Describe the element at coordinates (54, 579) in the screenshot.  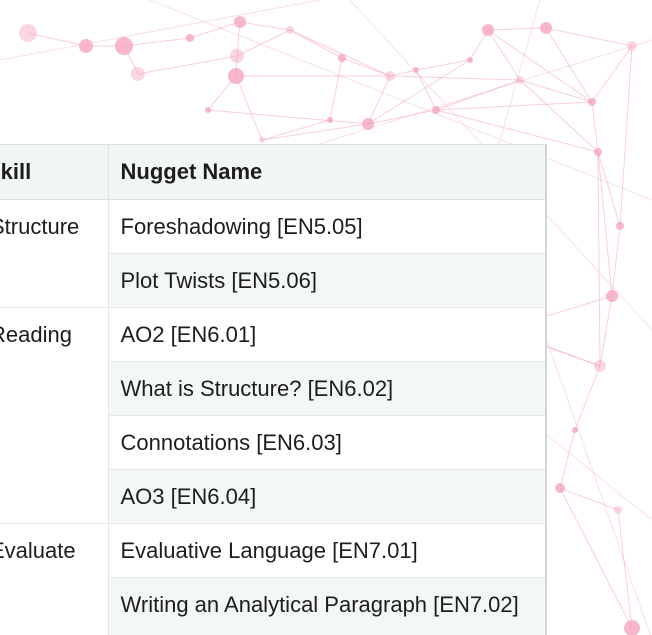
I see `skill-cell-evaluate: Evaluate` at that location.